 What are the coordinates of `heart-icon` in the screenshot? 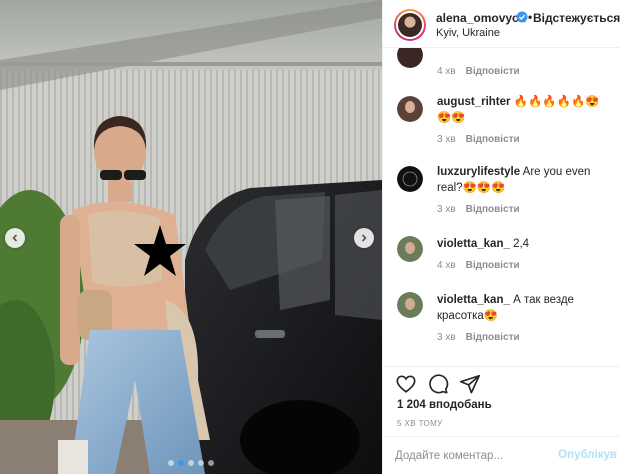 It's located at (406, 384).